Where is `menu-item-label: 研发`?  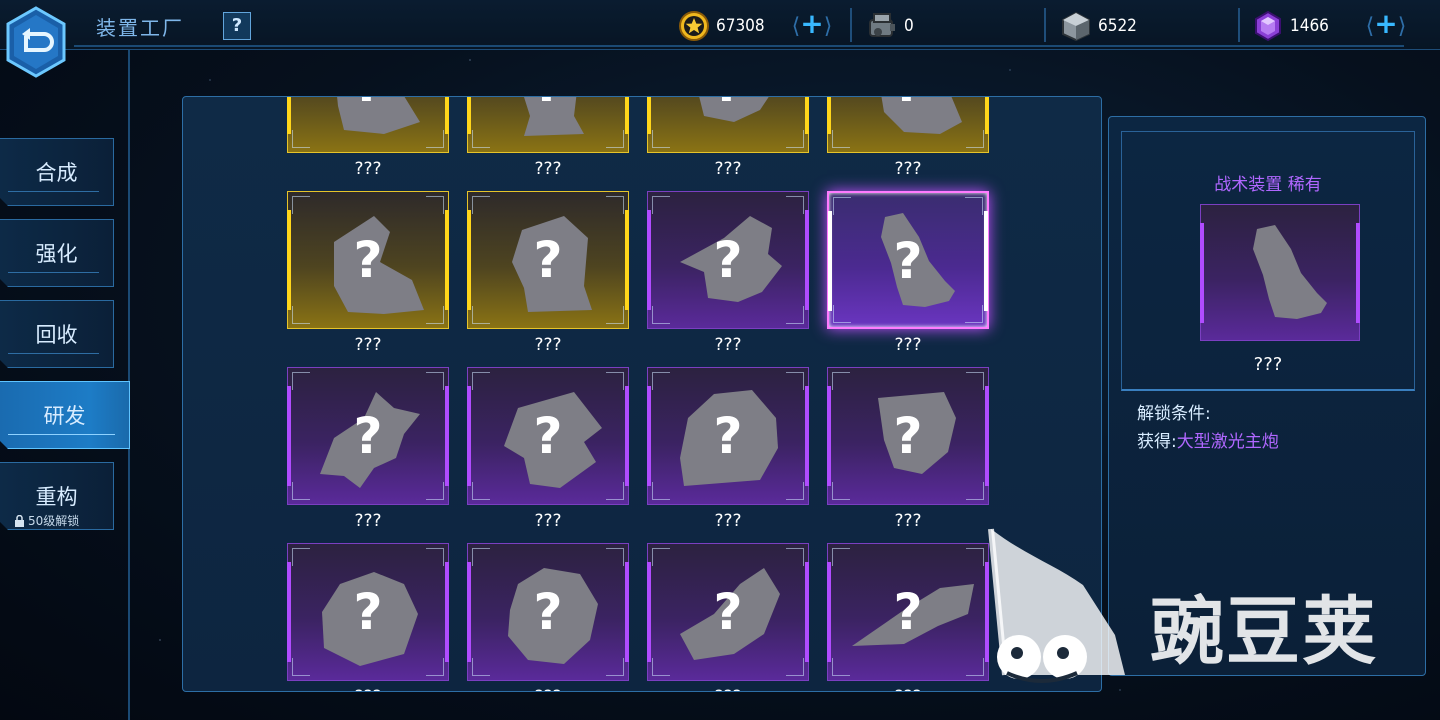
menu-item-label: 研发 is located at coordinates (64, 416).